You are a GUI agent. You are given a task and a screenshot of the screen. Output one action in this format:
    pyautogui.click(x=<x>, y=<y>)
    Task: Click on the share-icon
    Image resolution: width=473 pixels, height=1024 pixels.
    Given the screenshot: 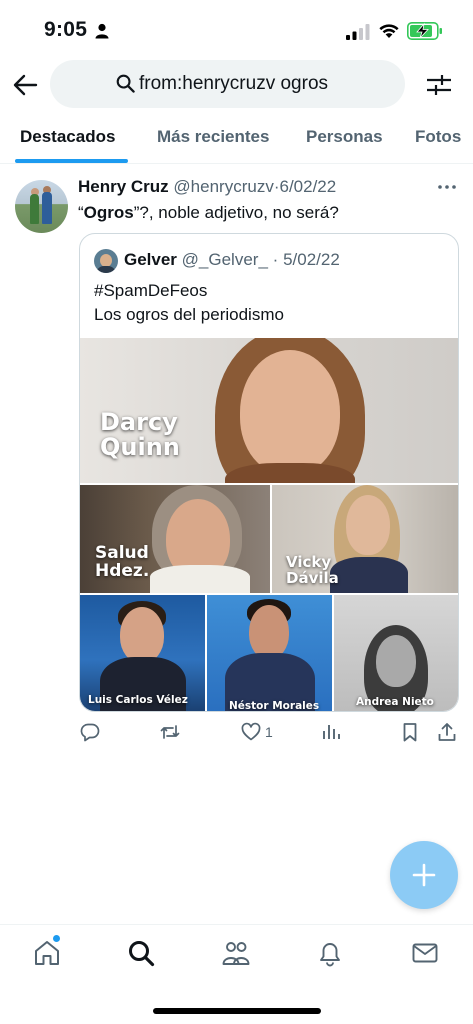 What is the action you would take?
    pyautogui.click(x=447, y=732)
    